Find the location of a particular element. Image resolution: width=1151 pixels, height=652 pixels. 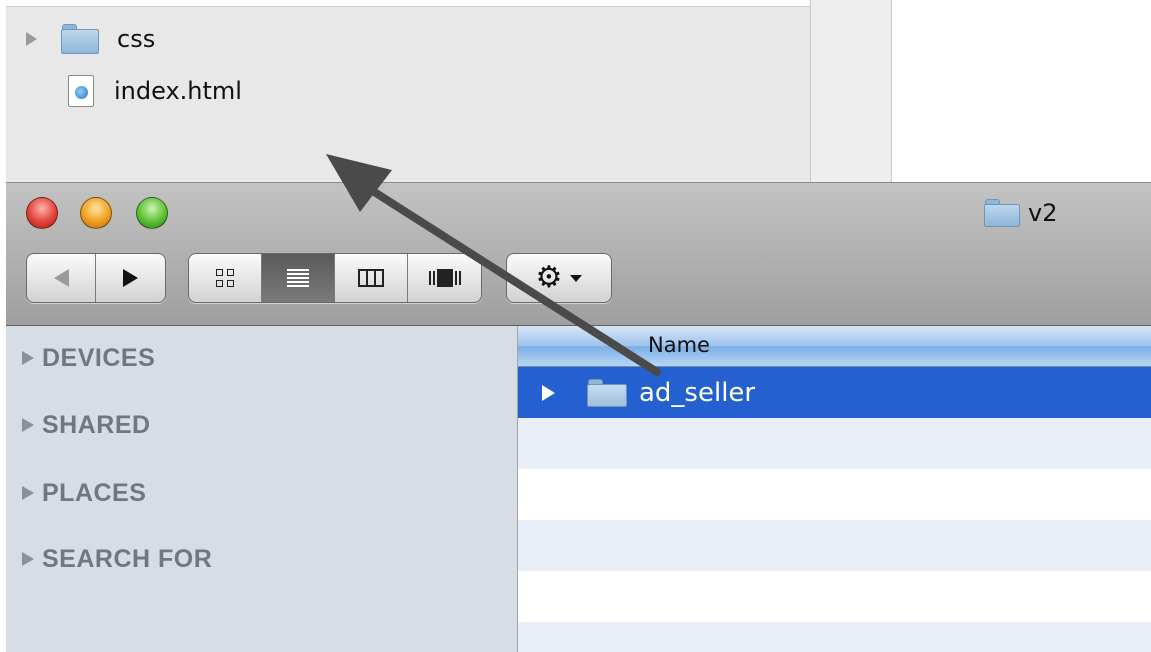

close-button is located at coordinates (42, 213).